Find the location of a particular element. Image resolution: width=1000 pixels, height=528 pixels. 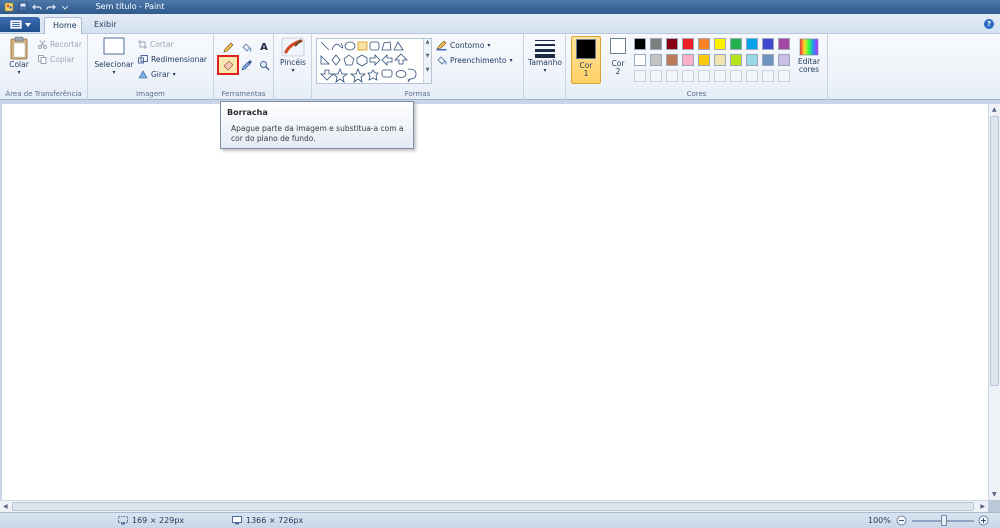

cut-label: Recortar is located at coordinates (66, 44).